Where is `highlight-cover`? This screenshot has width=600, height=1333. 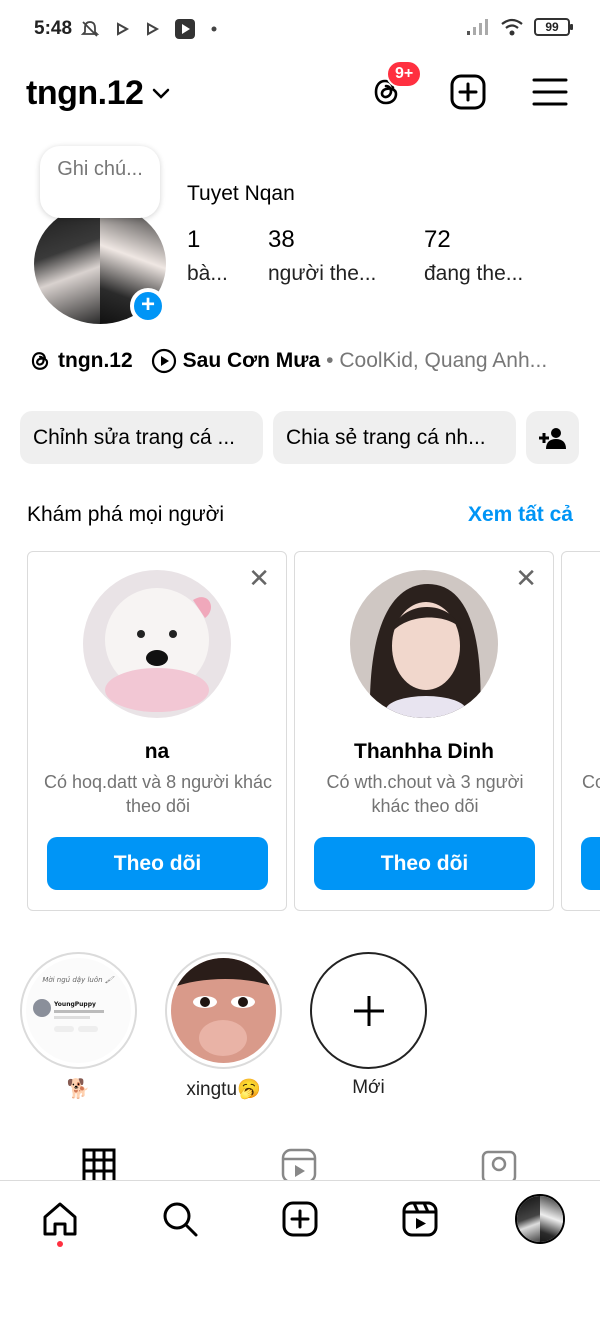 highlight-cover is located at coordinates (223, 1010).